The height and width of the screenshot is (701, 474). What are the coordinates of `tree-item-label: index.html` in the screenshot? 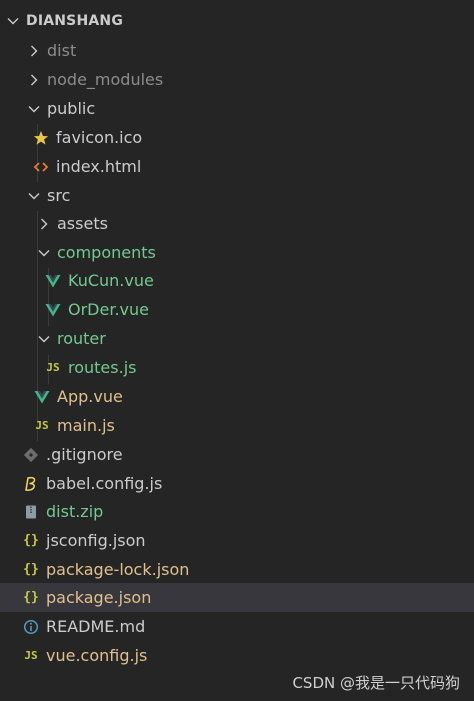 It's located at (99, 166).